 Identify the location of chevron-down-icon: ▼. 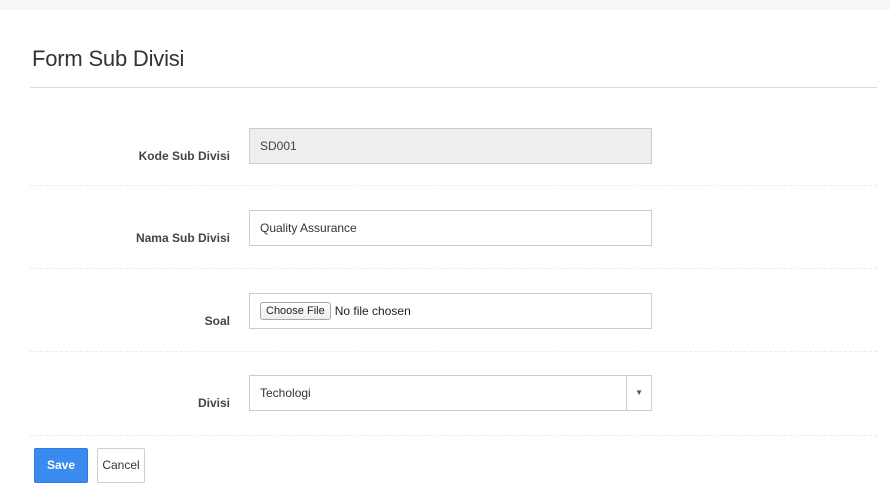
(639, 393).